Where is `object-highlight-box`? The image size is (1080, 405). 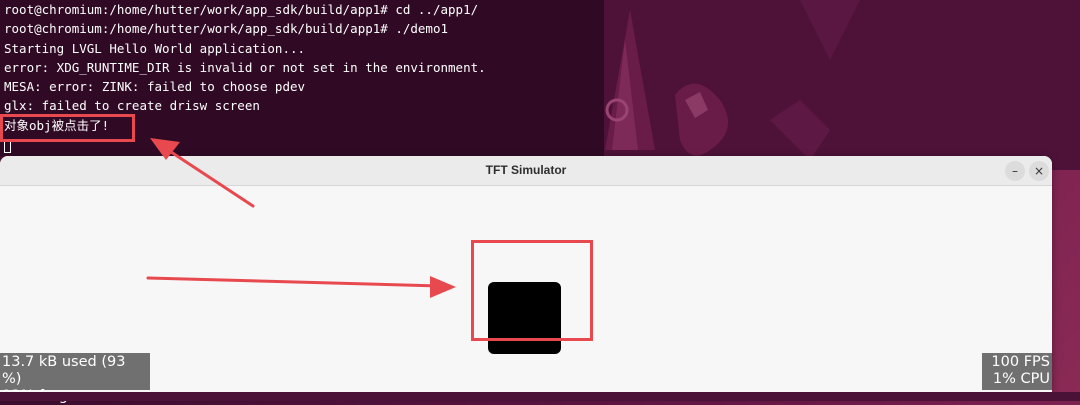
object-highlight-box is located at coordinates (532, 290).